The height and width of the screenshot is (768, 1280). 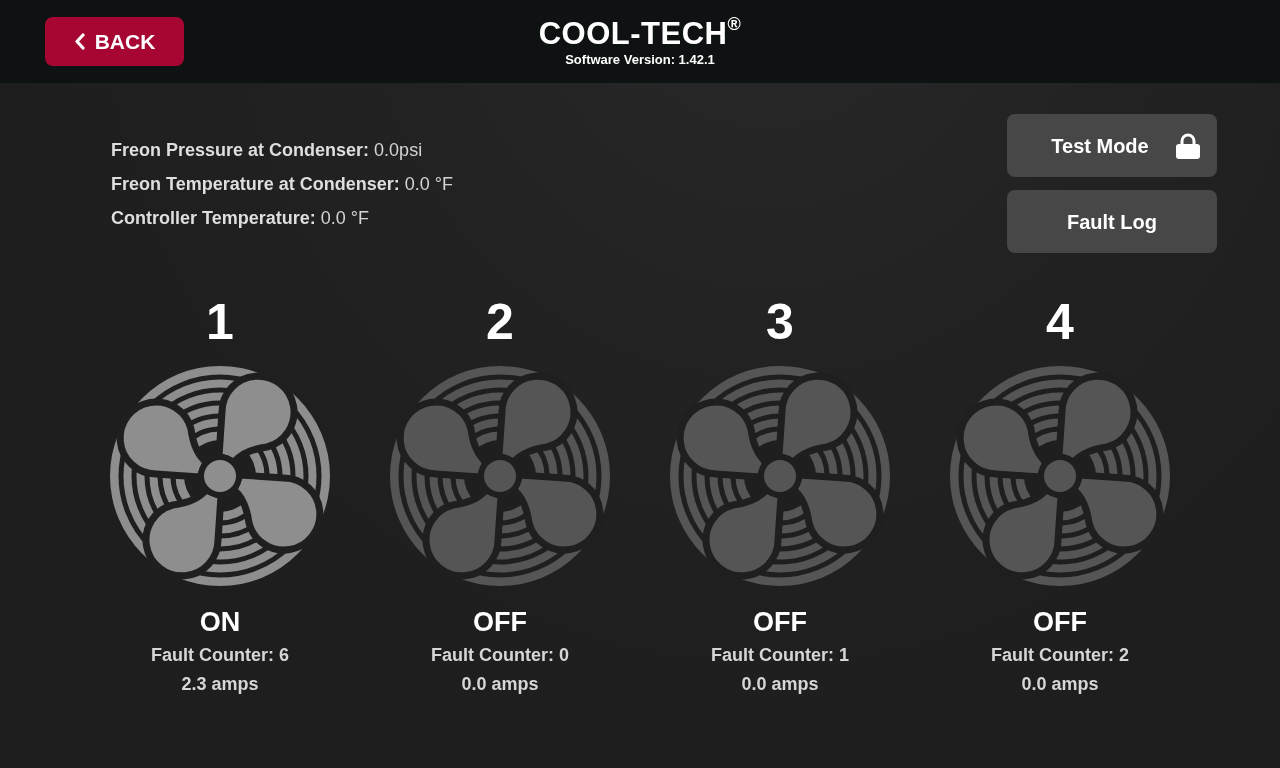 I want to click on back-button: BACK, so click(x=114, y=41).